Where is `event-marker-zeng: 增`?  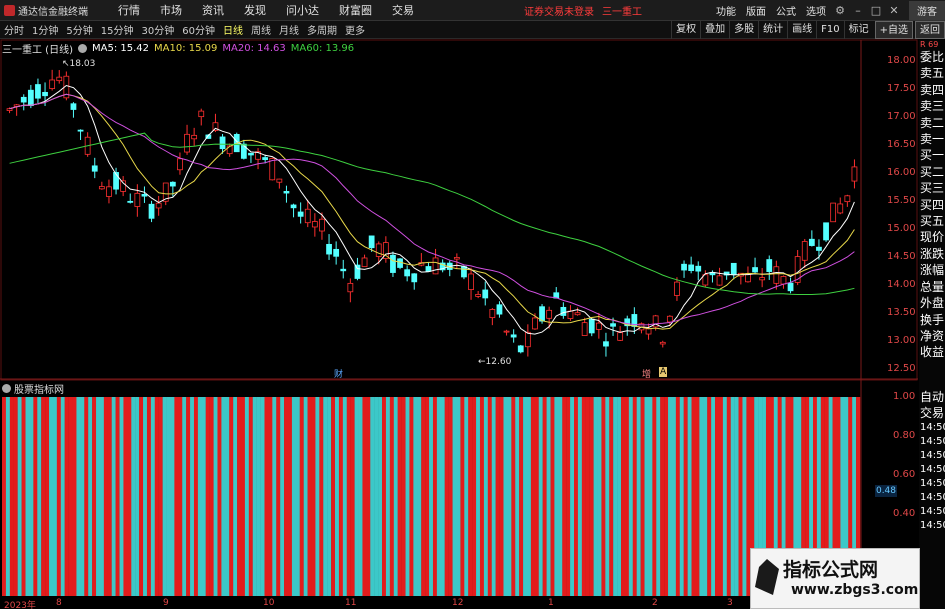 event-marker-zeng: 增 is located at coordinates (646, 373).